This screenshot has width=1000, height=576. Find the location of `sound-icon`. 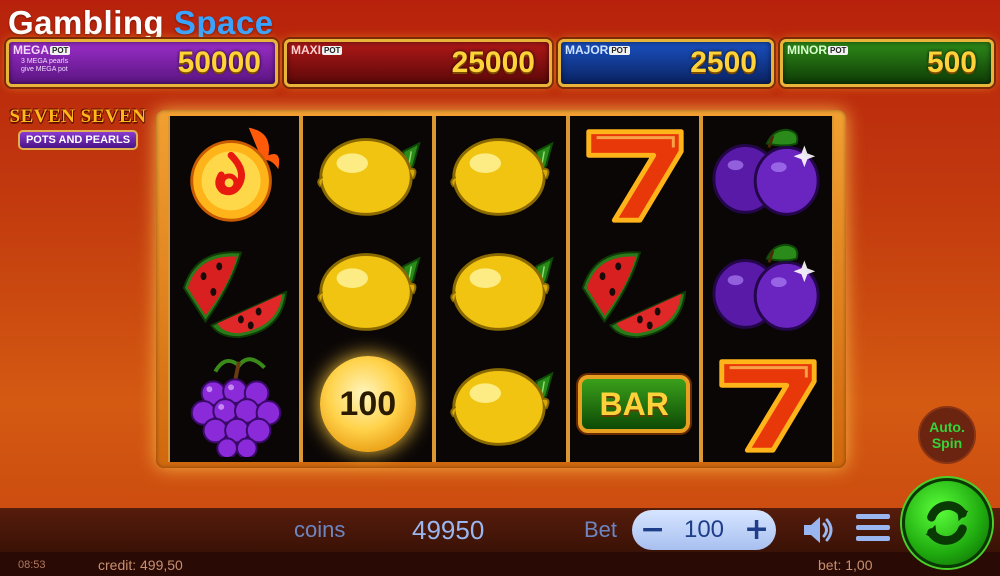

sound-icon is located at coordinates (818, 530).